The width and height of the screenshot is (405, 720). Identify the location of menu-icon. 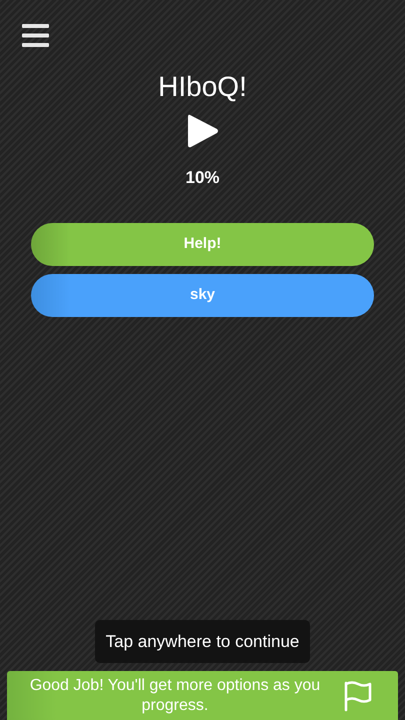
(36, 36).